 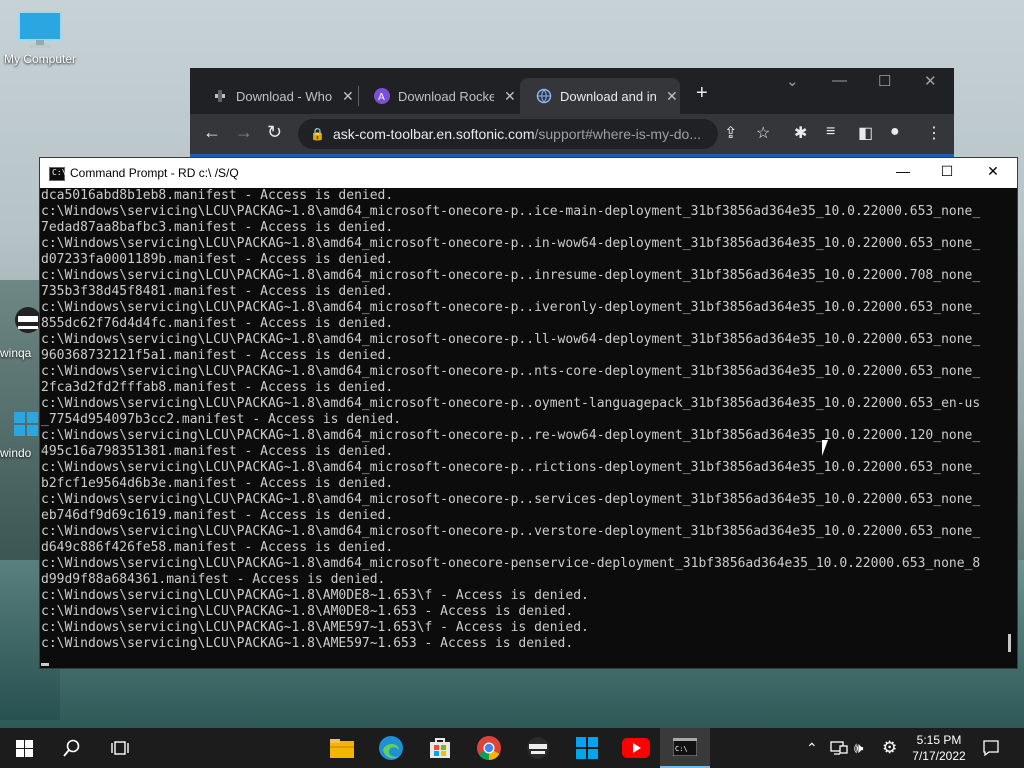 What do you see at coordinates (939, 740) in the screenshot?
I see `clock-time: 5:15 PM` at bounding box center [939, 740].